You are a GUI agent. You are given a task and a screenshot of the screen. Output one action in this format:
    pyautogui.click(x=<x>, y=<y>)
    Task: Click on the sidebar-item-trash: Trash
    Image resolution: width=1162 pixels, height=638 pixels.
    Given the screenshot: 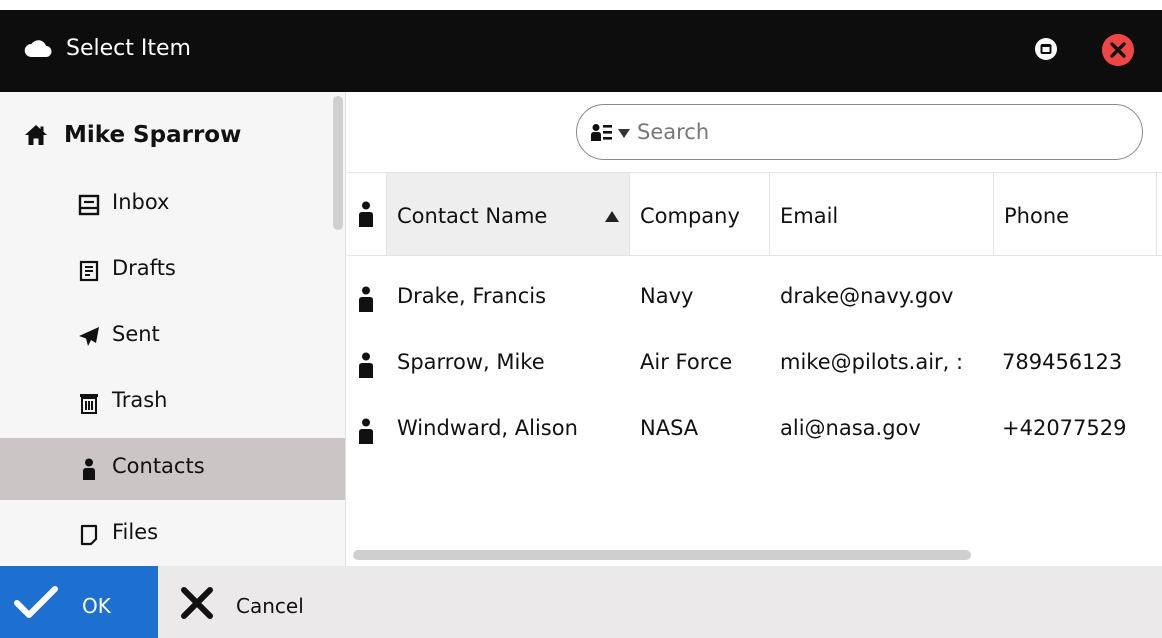 What is the action you would take?
    pyautogui.click(x=172, y=403)
    